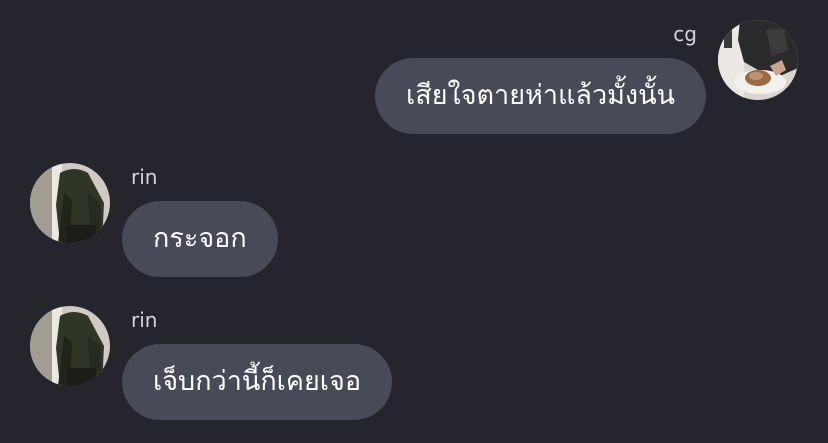 The width and height of the screenshot is (828, 443). I want to click on avatar-image-cg, so click(758, 60).